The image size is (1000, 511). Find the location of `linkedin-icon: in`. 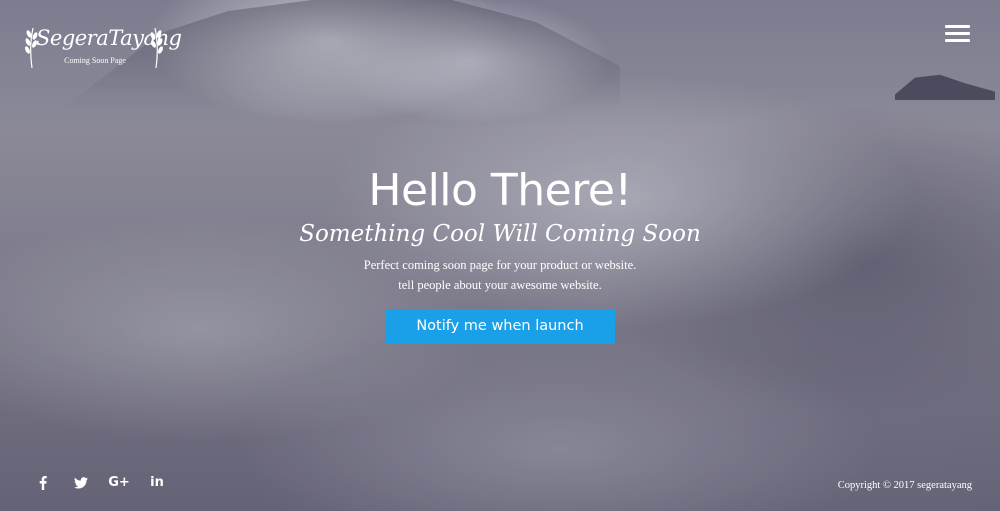

linkedin-icon: in is located at coordinates (157, 483).